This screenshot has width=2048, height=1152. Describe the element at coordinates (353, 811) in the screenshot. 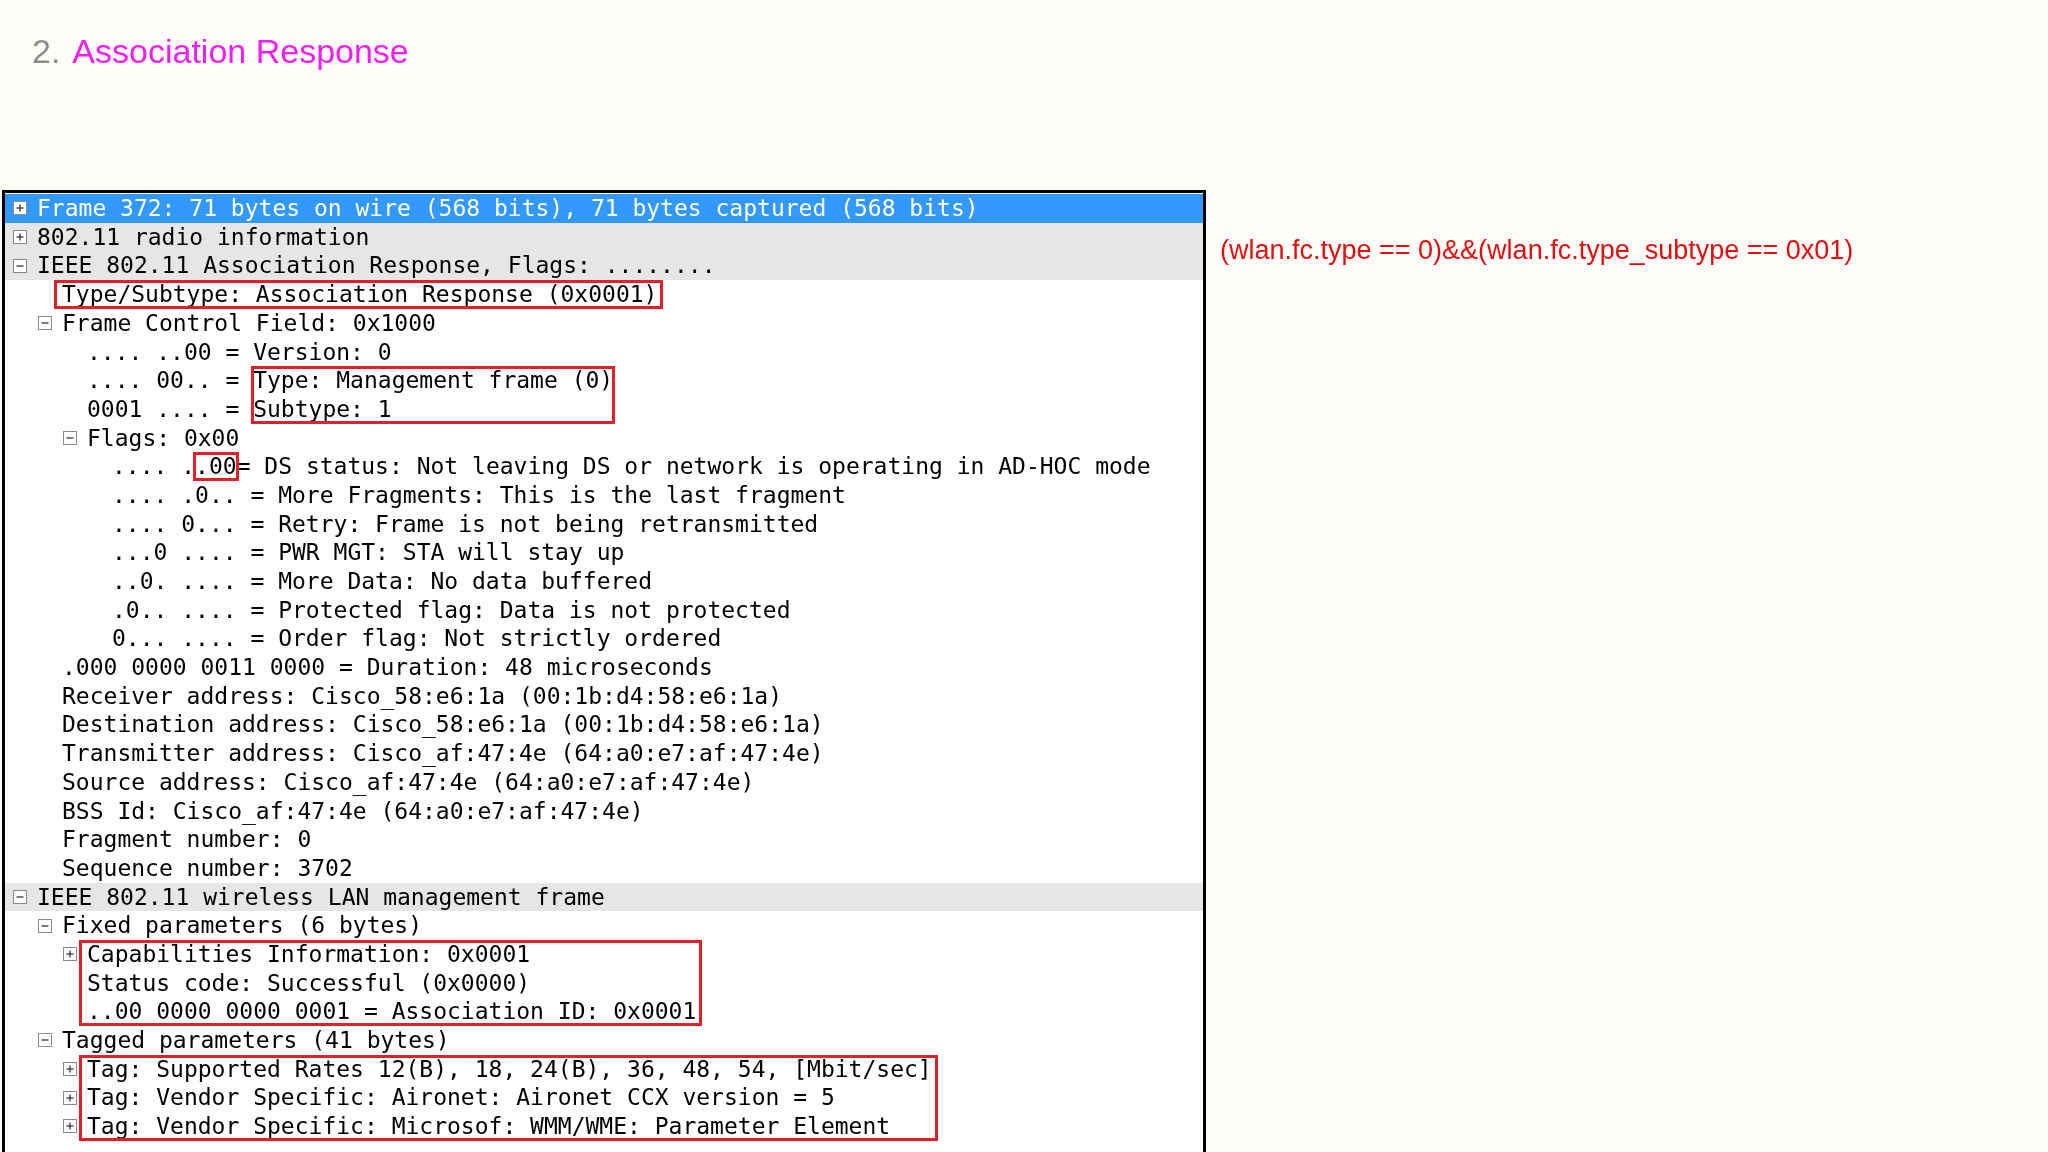

I see `field-text: BSS Id: Cisco_af:47:4e (64:a0:e7:af:47:4e)` at that location.